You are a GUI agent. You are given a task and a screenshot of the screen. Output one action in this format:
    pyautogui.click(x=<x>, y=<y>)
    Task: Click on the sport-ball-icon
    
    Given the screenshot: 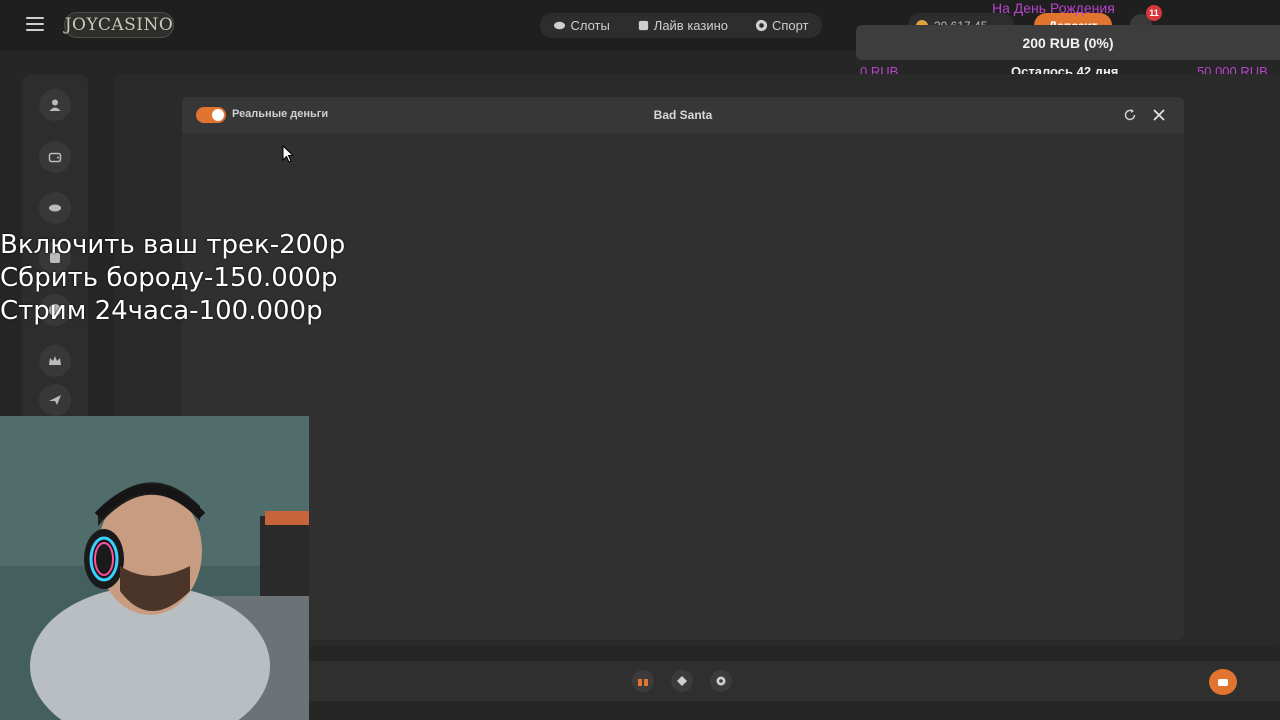 What is the action you would take?
    pyautogui.click(x=761, y=25)
    